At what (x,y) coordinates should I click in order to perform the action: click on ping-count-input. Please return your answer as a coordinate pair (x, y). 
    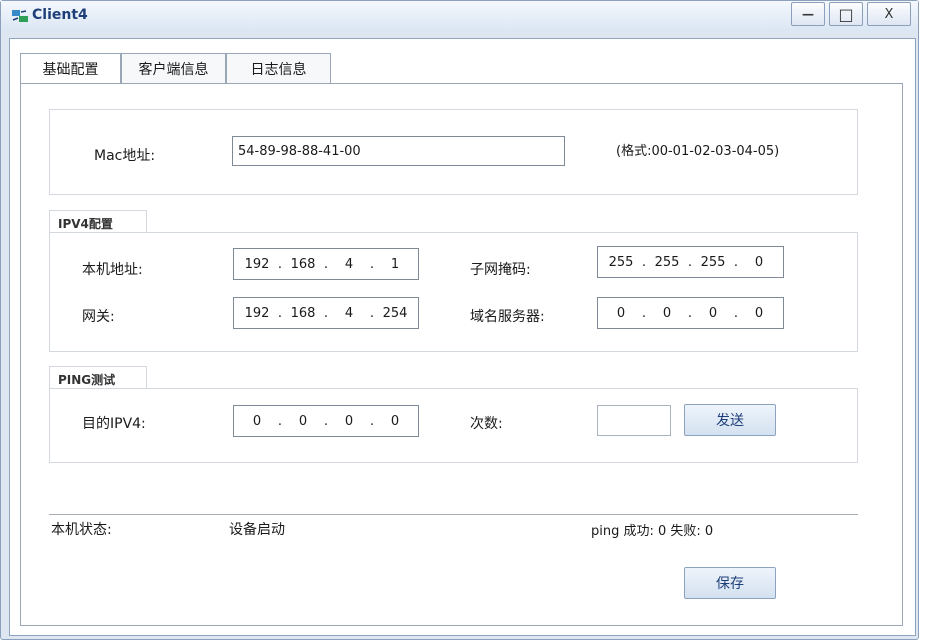
    Looking at the image, I should click on (634, 420).